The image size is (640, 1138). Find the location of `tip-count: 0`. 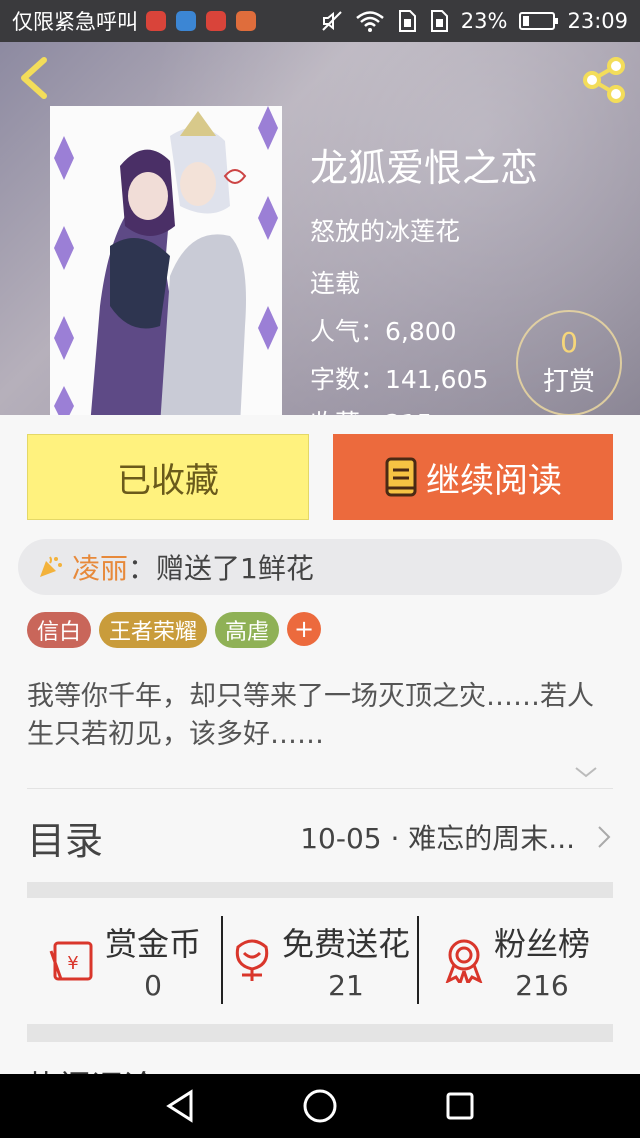

tip-count: 0 is located at coordinates (569, 342).